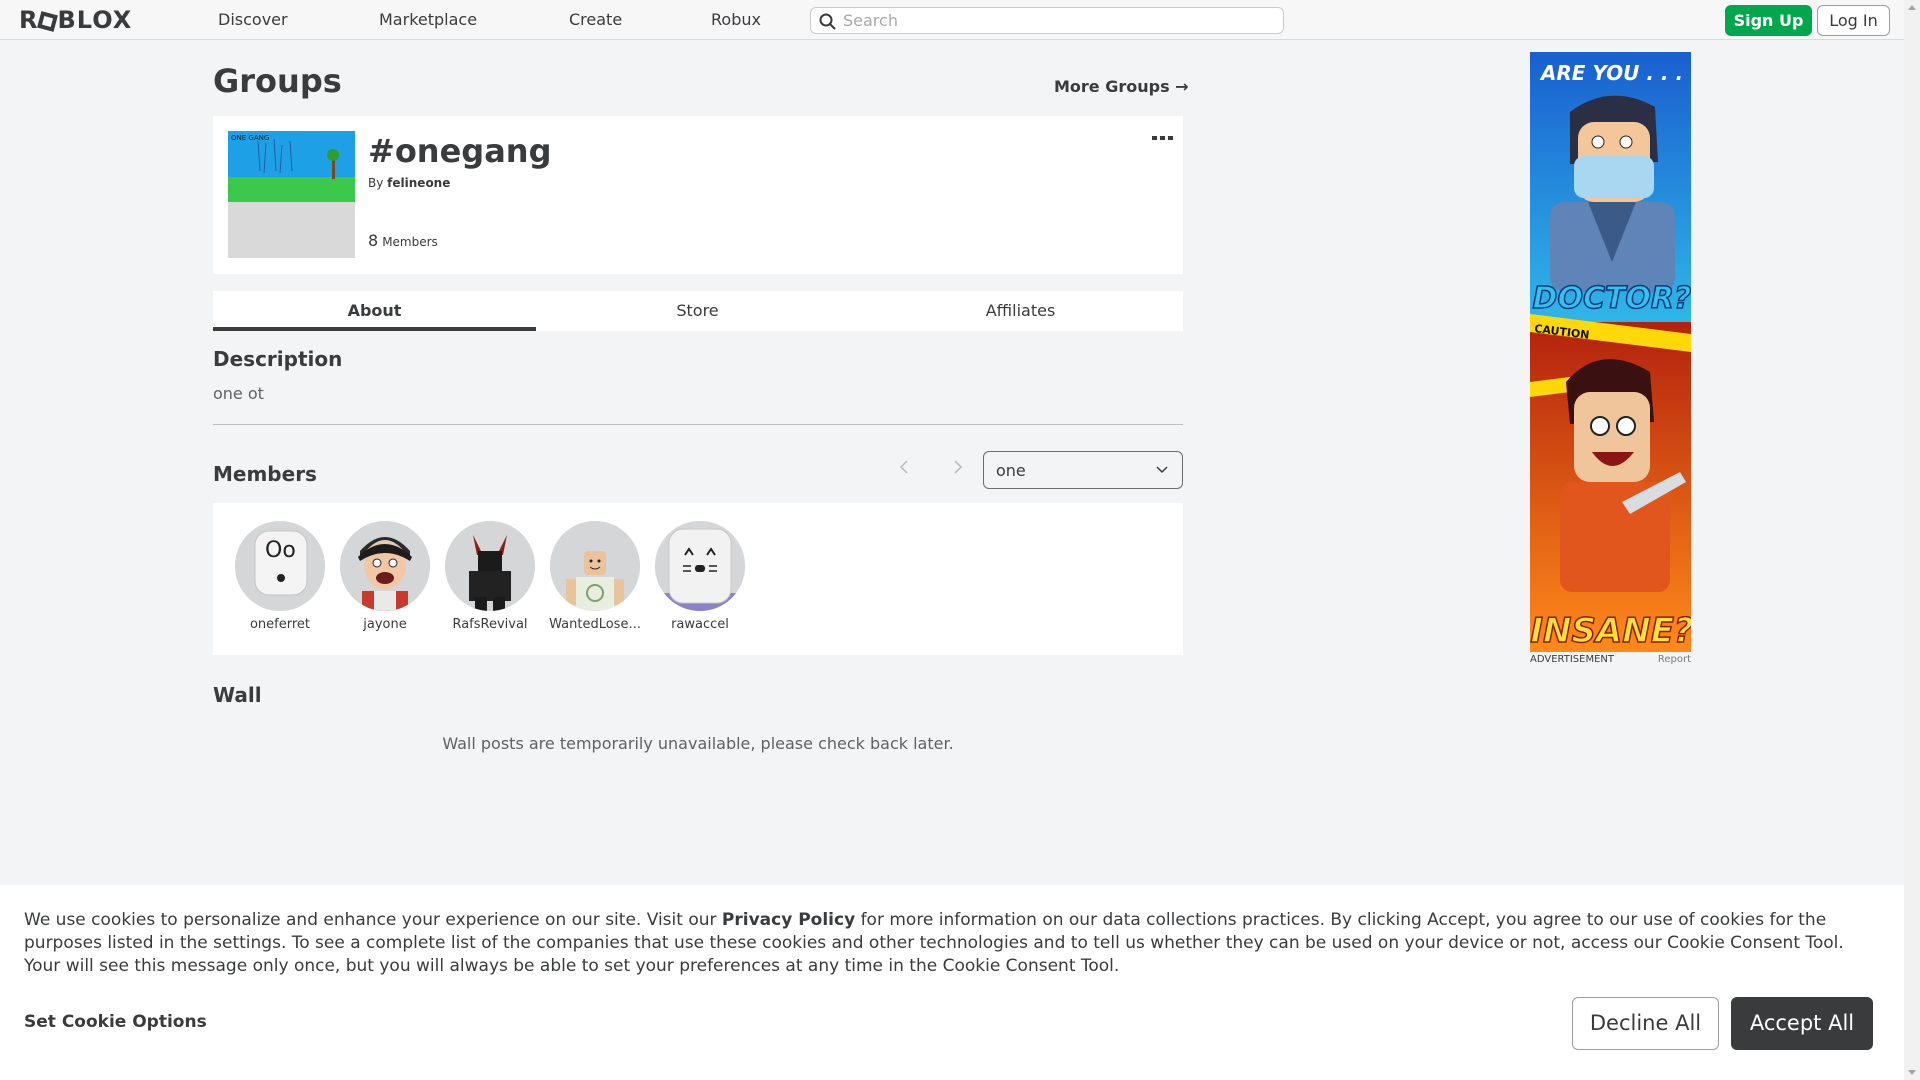  Describe the element at coordinates (1011, 470) in the screenshot. I see `role-dropdown-value: one` at that location.